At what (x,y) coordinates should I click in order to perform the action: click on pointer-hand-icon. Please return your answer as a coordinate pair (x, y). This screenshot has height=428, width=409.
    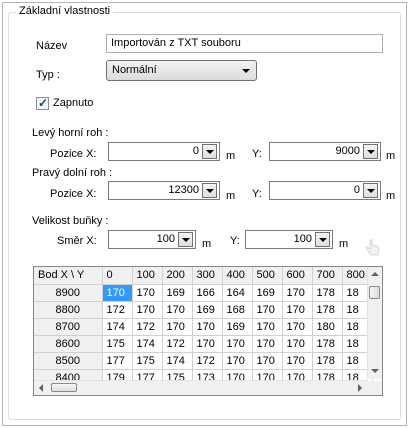
    Looking at the image, I should click on (372, 247).